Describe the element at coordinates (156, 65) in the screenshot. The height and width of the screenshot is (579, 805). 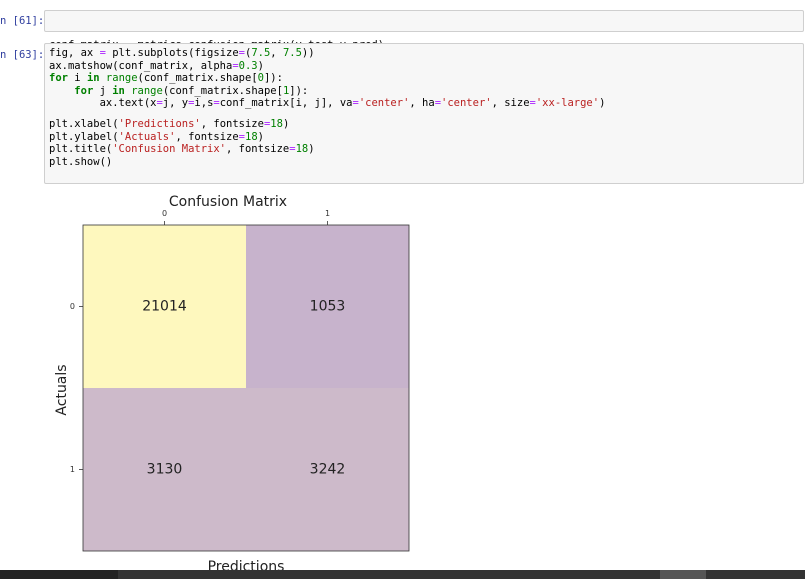
I see `code-line: ax.matshow(conf_matrix, alpha=0.3)` at that location.